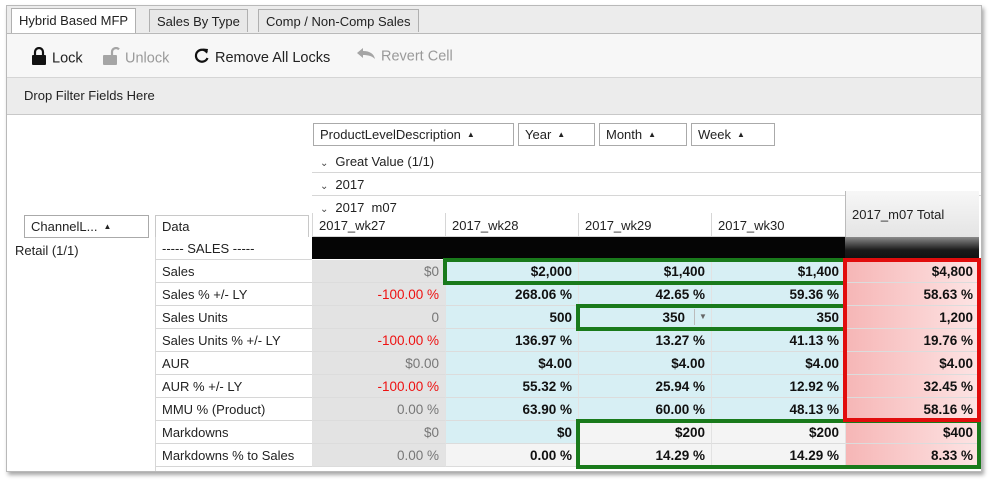 The height and width of the screenshot is (481, 991). What do you see at coordinates (912, 340) in the screenshot?
I see `cell-sales-units-pct-ly-total: 19.76 %` at bounding box center [912, 340].